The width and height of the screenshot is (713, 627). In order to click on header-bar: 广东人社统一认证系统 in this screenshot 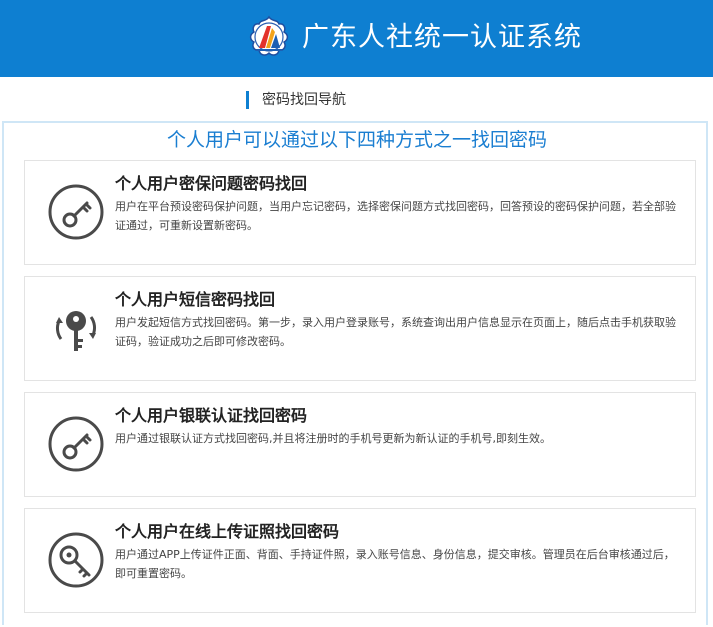, I will do `click(356, 38)`.